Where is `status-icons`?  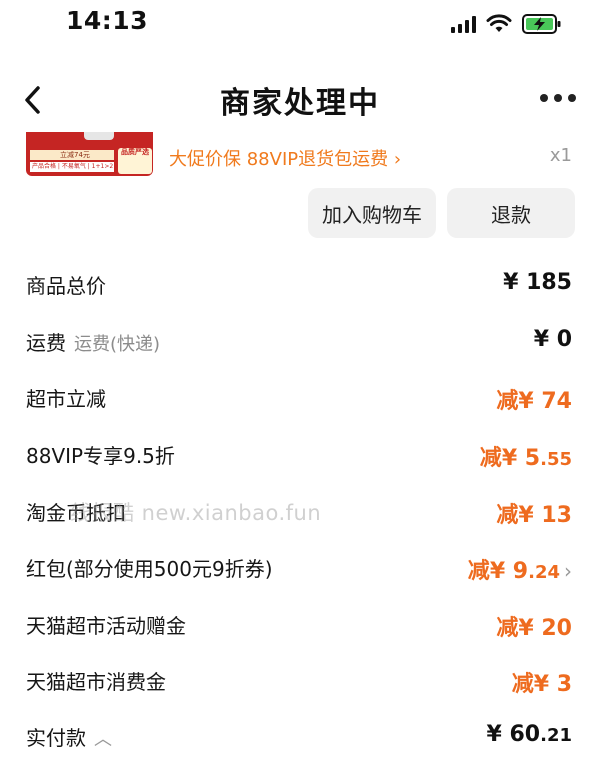
status-icons is located at coordinates (506, 24).